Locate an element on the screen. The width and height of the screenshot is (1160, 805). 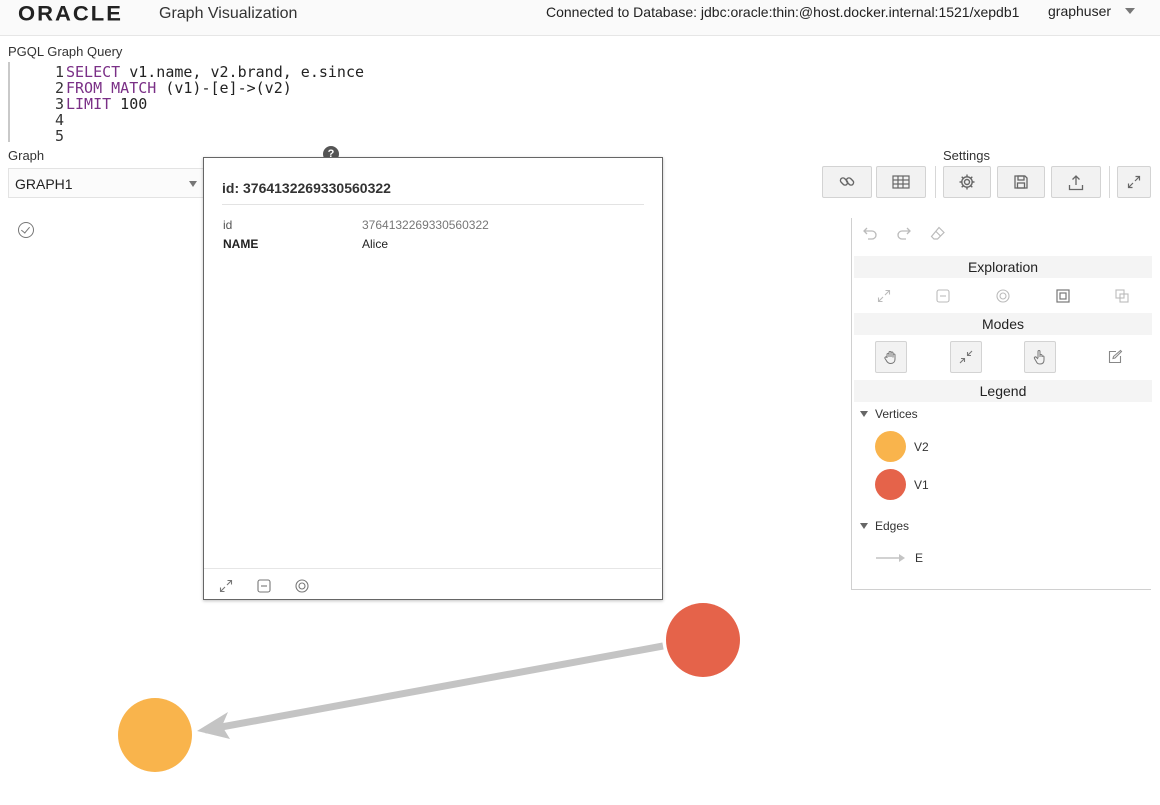
exploration-tools is located at coordinates (1003, 296).